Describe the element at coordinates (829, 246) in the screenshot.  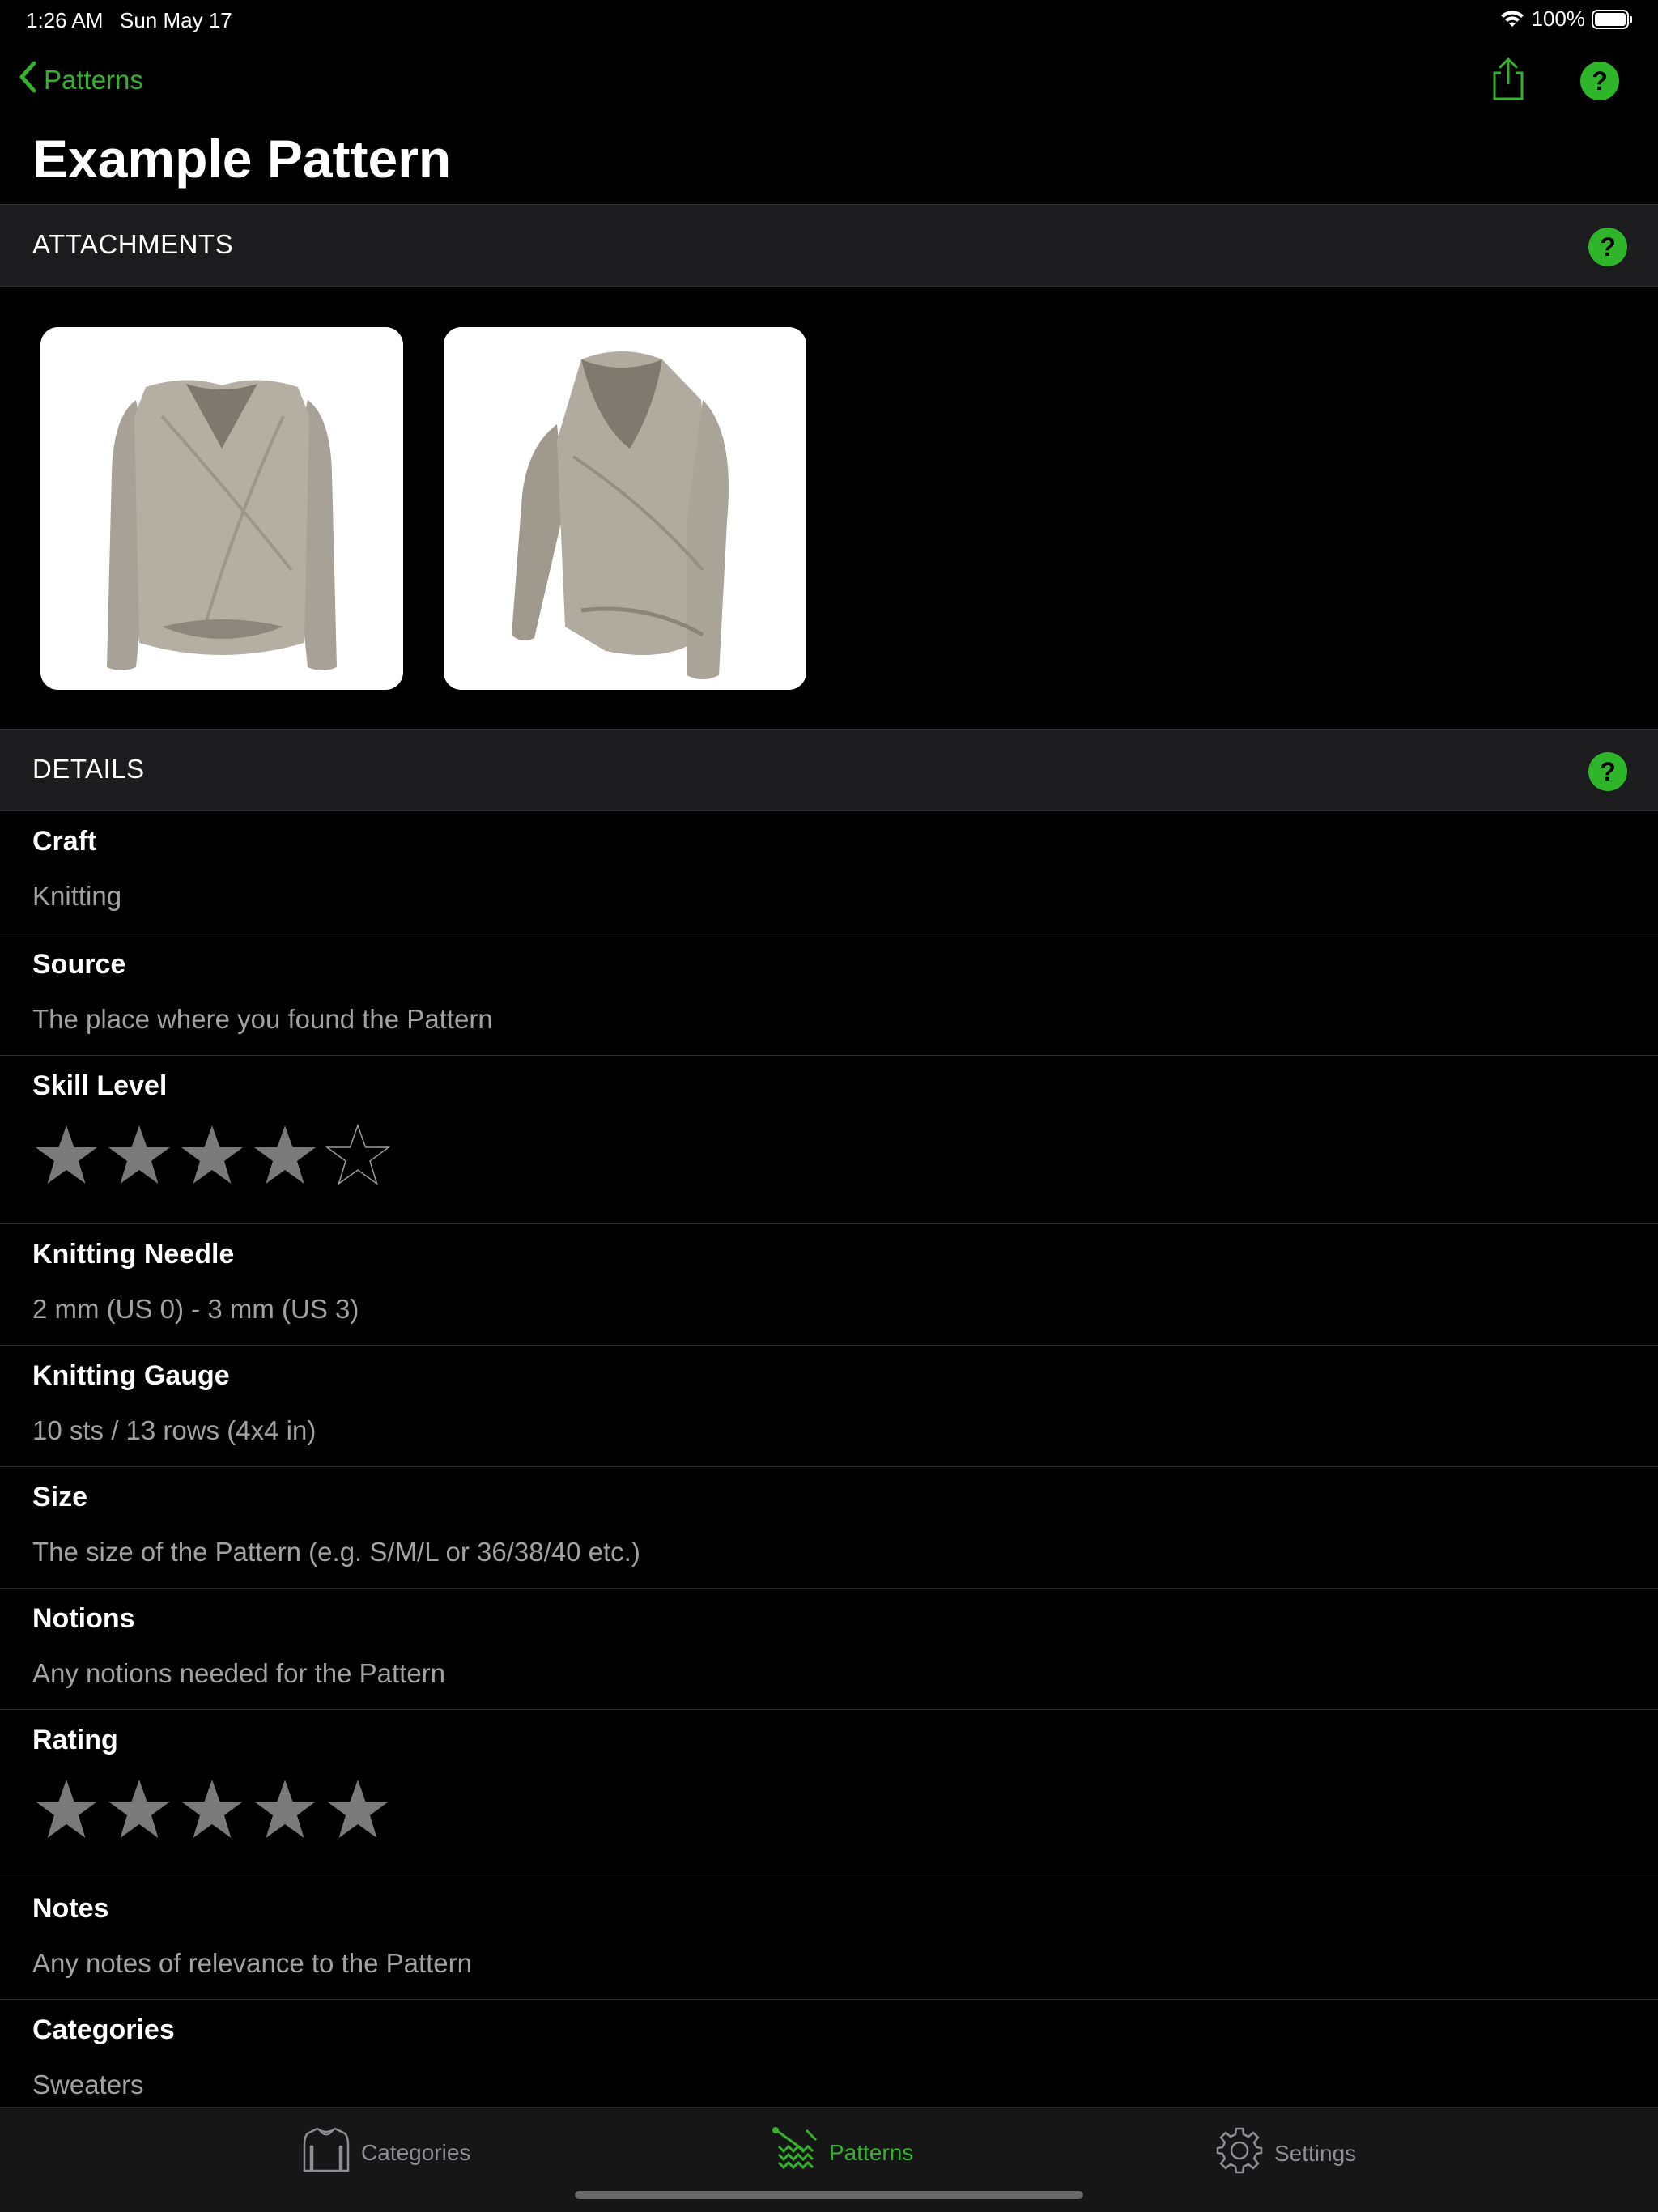
I see `attachments-section-header: ATTACHMENTS ?` at that location.